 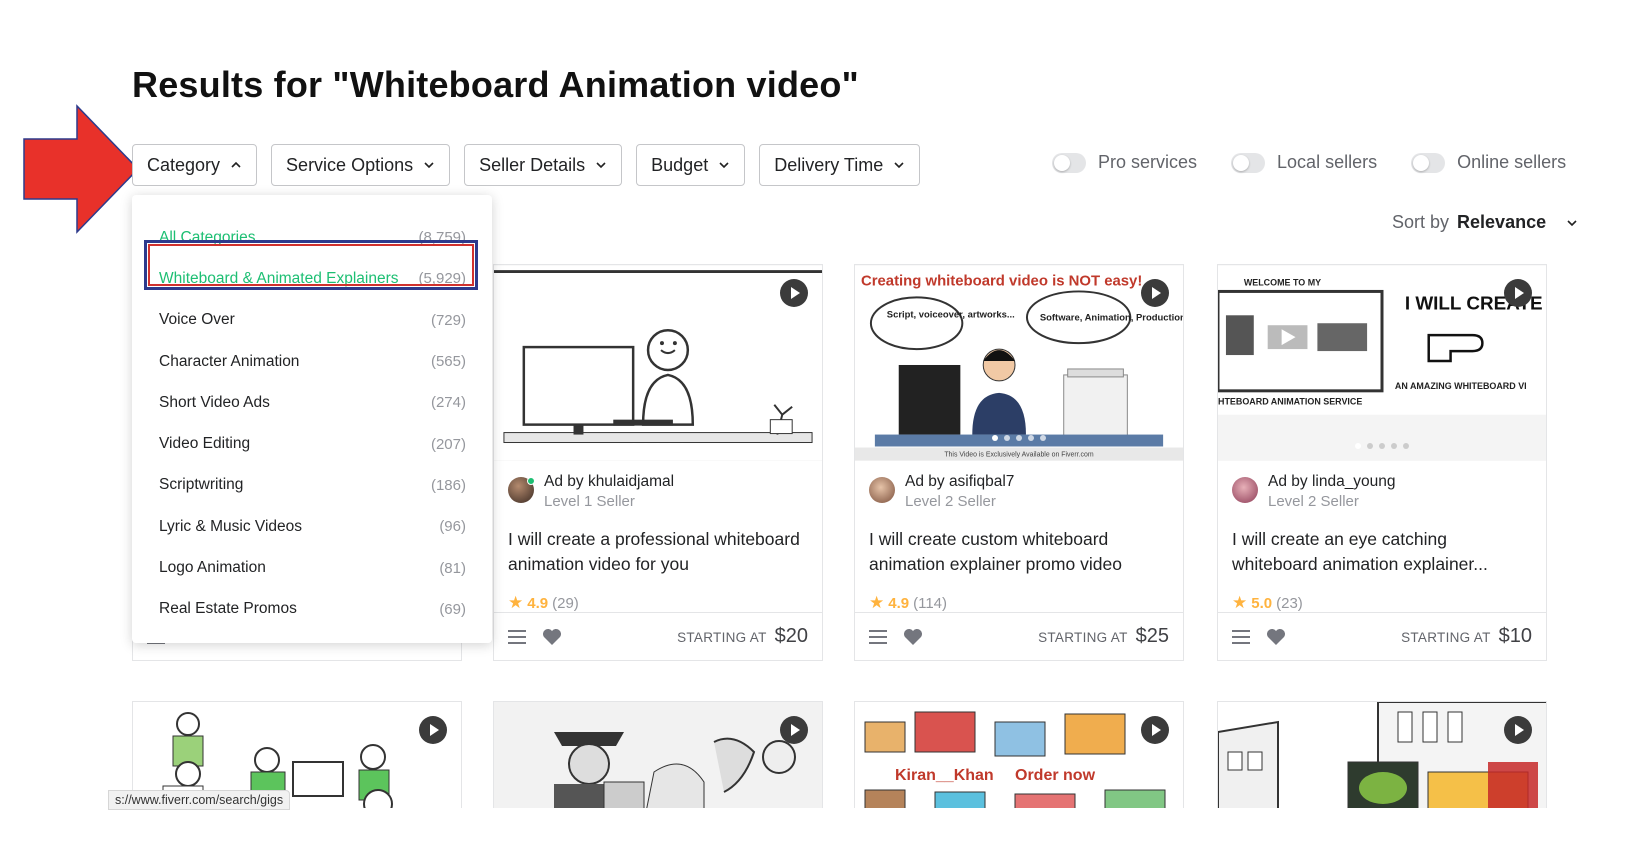 What do you see at coordinates (312, 526) in the screenshot?
I see `category-item-lyric-music: Lyric & Music Videos (96)` at bounding box center [312, 526].